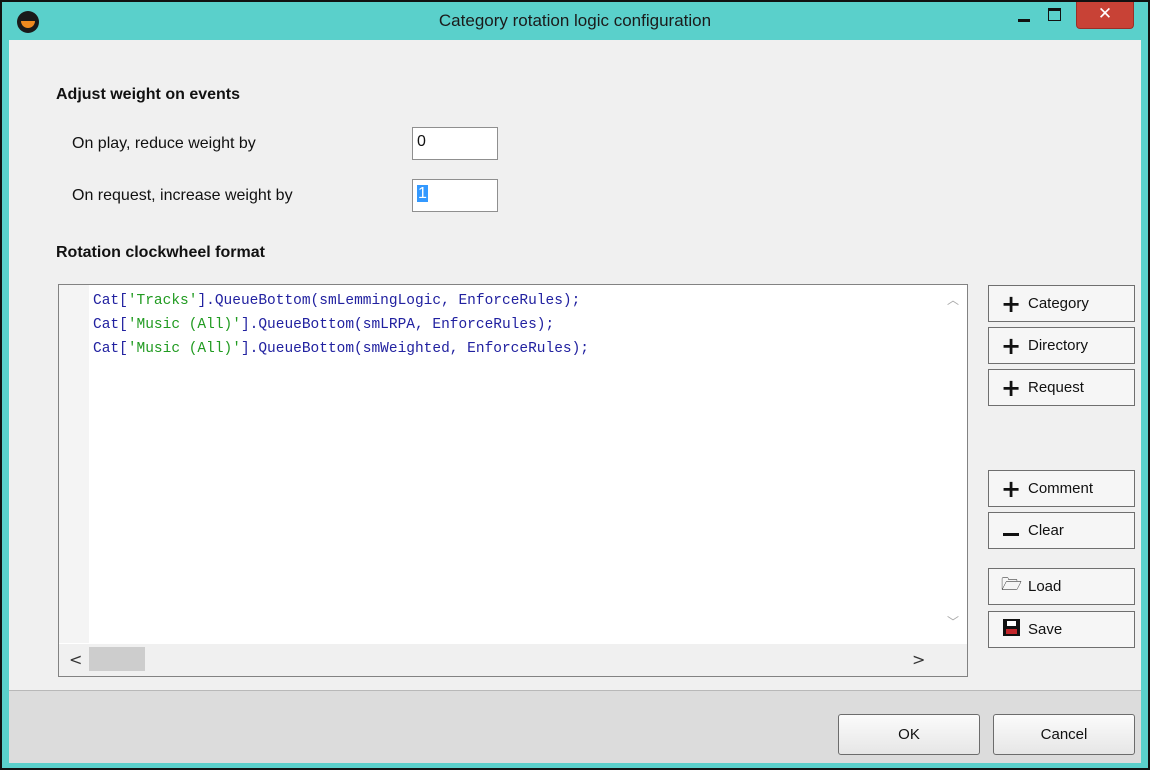  Describe the element at coordinates (575, 727) in the screenshot. I see `button-bar: OK Cancel` at that location.